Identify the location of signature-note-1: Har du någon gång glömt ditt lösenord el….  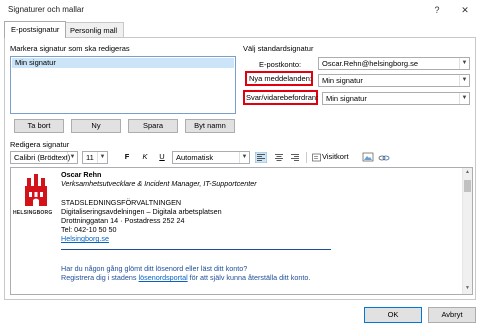
(154, 268).